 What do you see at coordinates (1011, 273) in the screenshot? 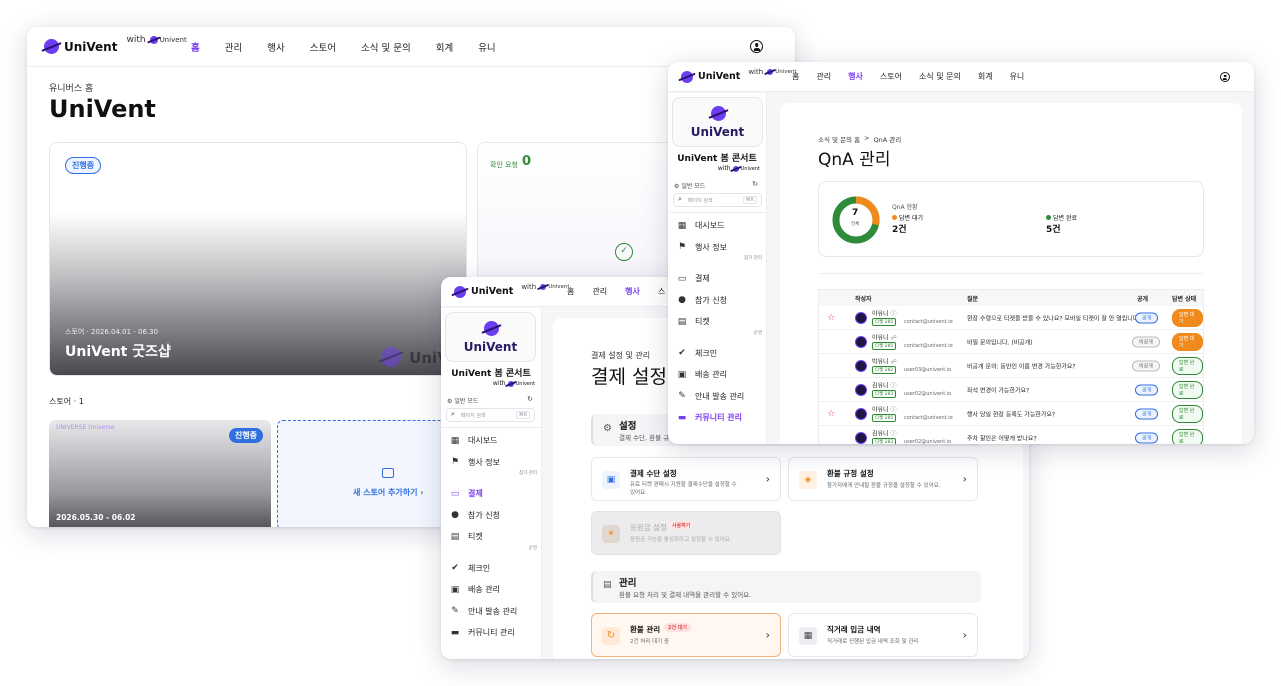
I see `qna-divider` at bounding box center [1011, 273].